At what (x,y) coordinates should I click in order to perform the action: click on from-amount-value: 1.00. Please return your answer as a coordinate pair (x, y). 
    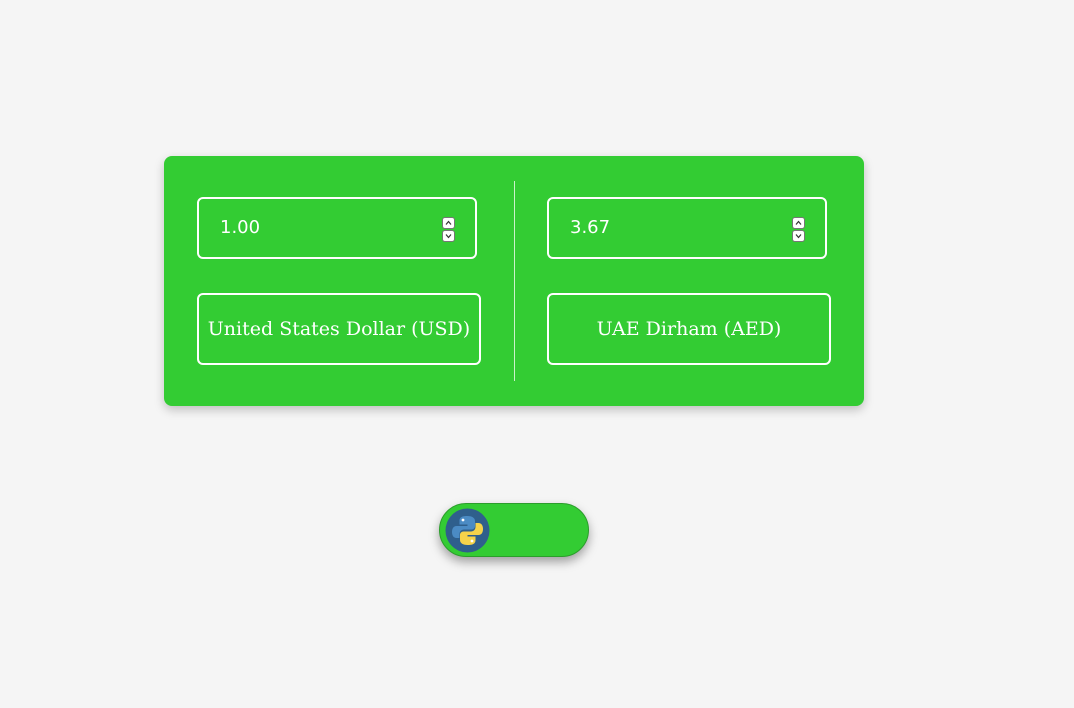
    Looking at the image, I should click on (240, 228).